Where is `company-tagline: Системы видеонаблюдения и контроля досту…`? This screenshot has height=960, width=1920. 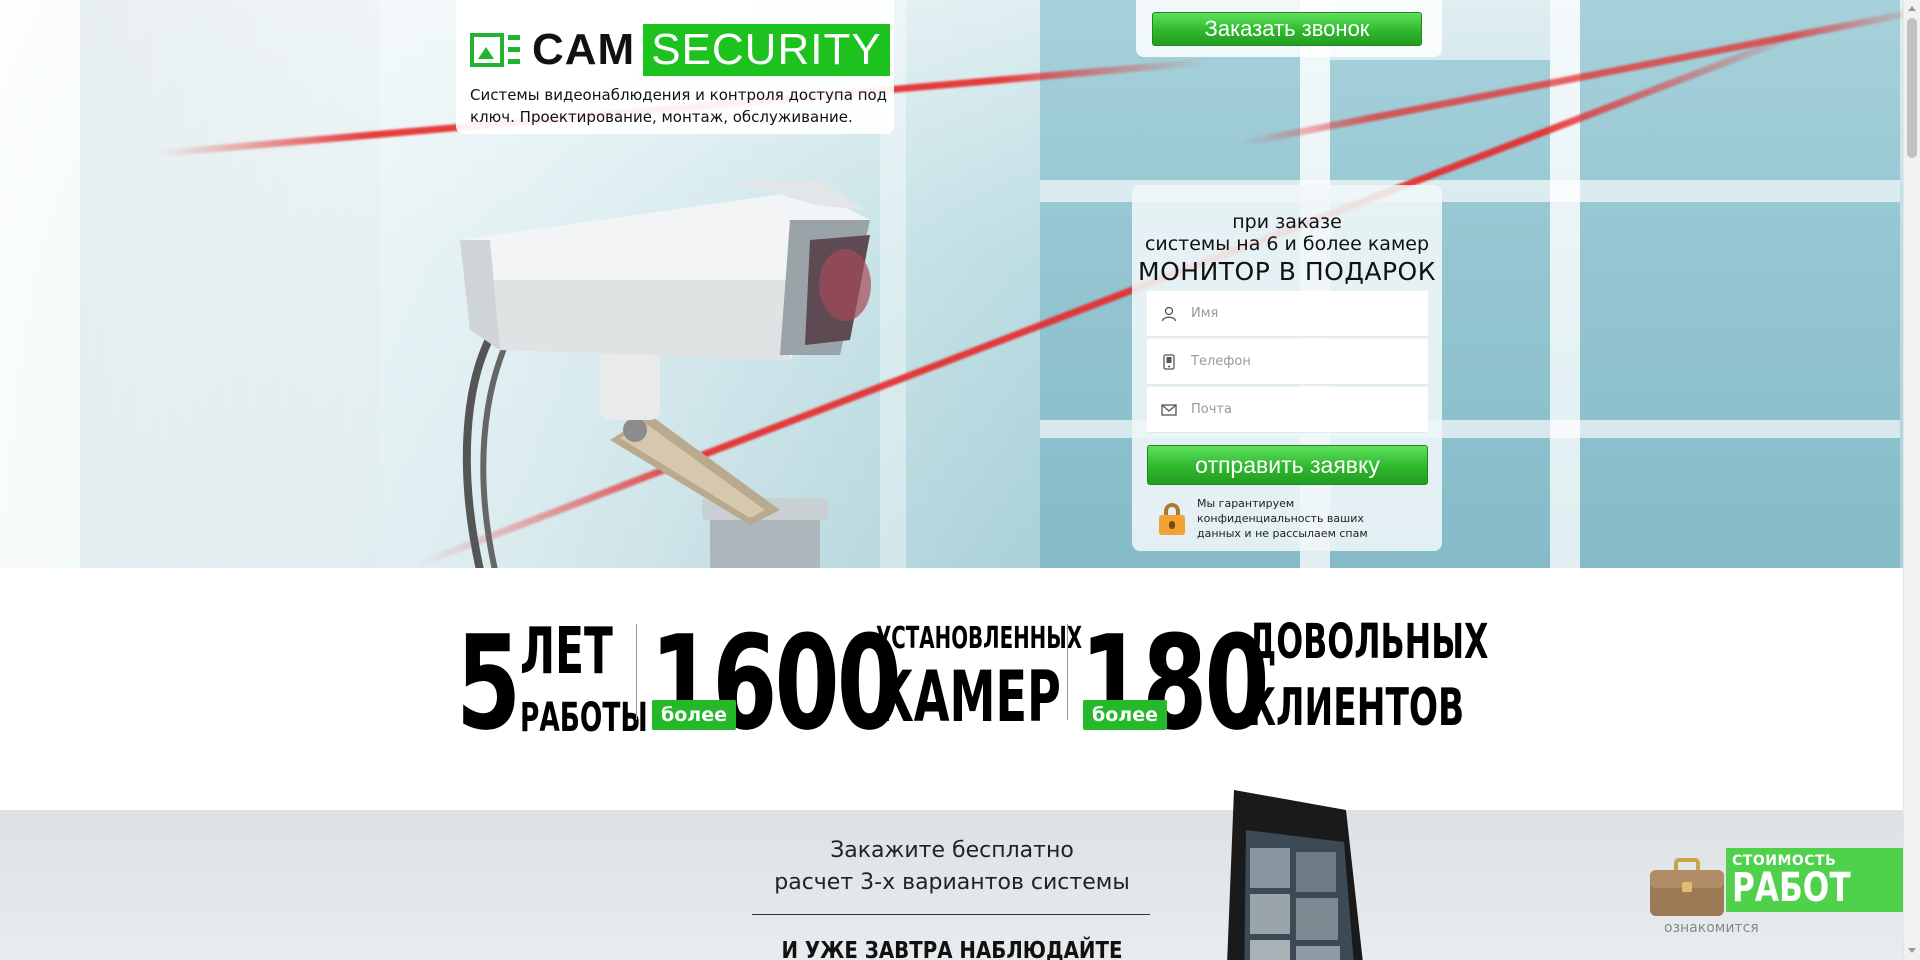
company-tagline: Системы видеонаблюдения и контроля досту… is located at coordinates (679, 106).